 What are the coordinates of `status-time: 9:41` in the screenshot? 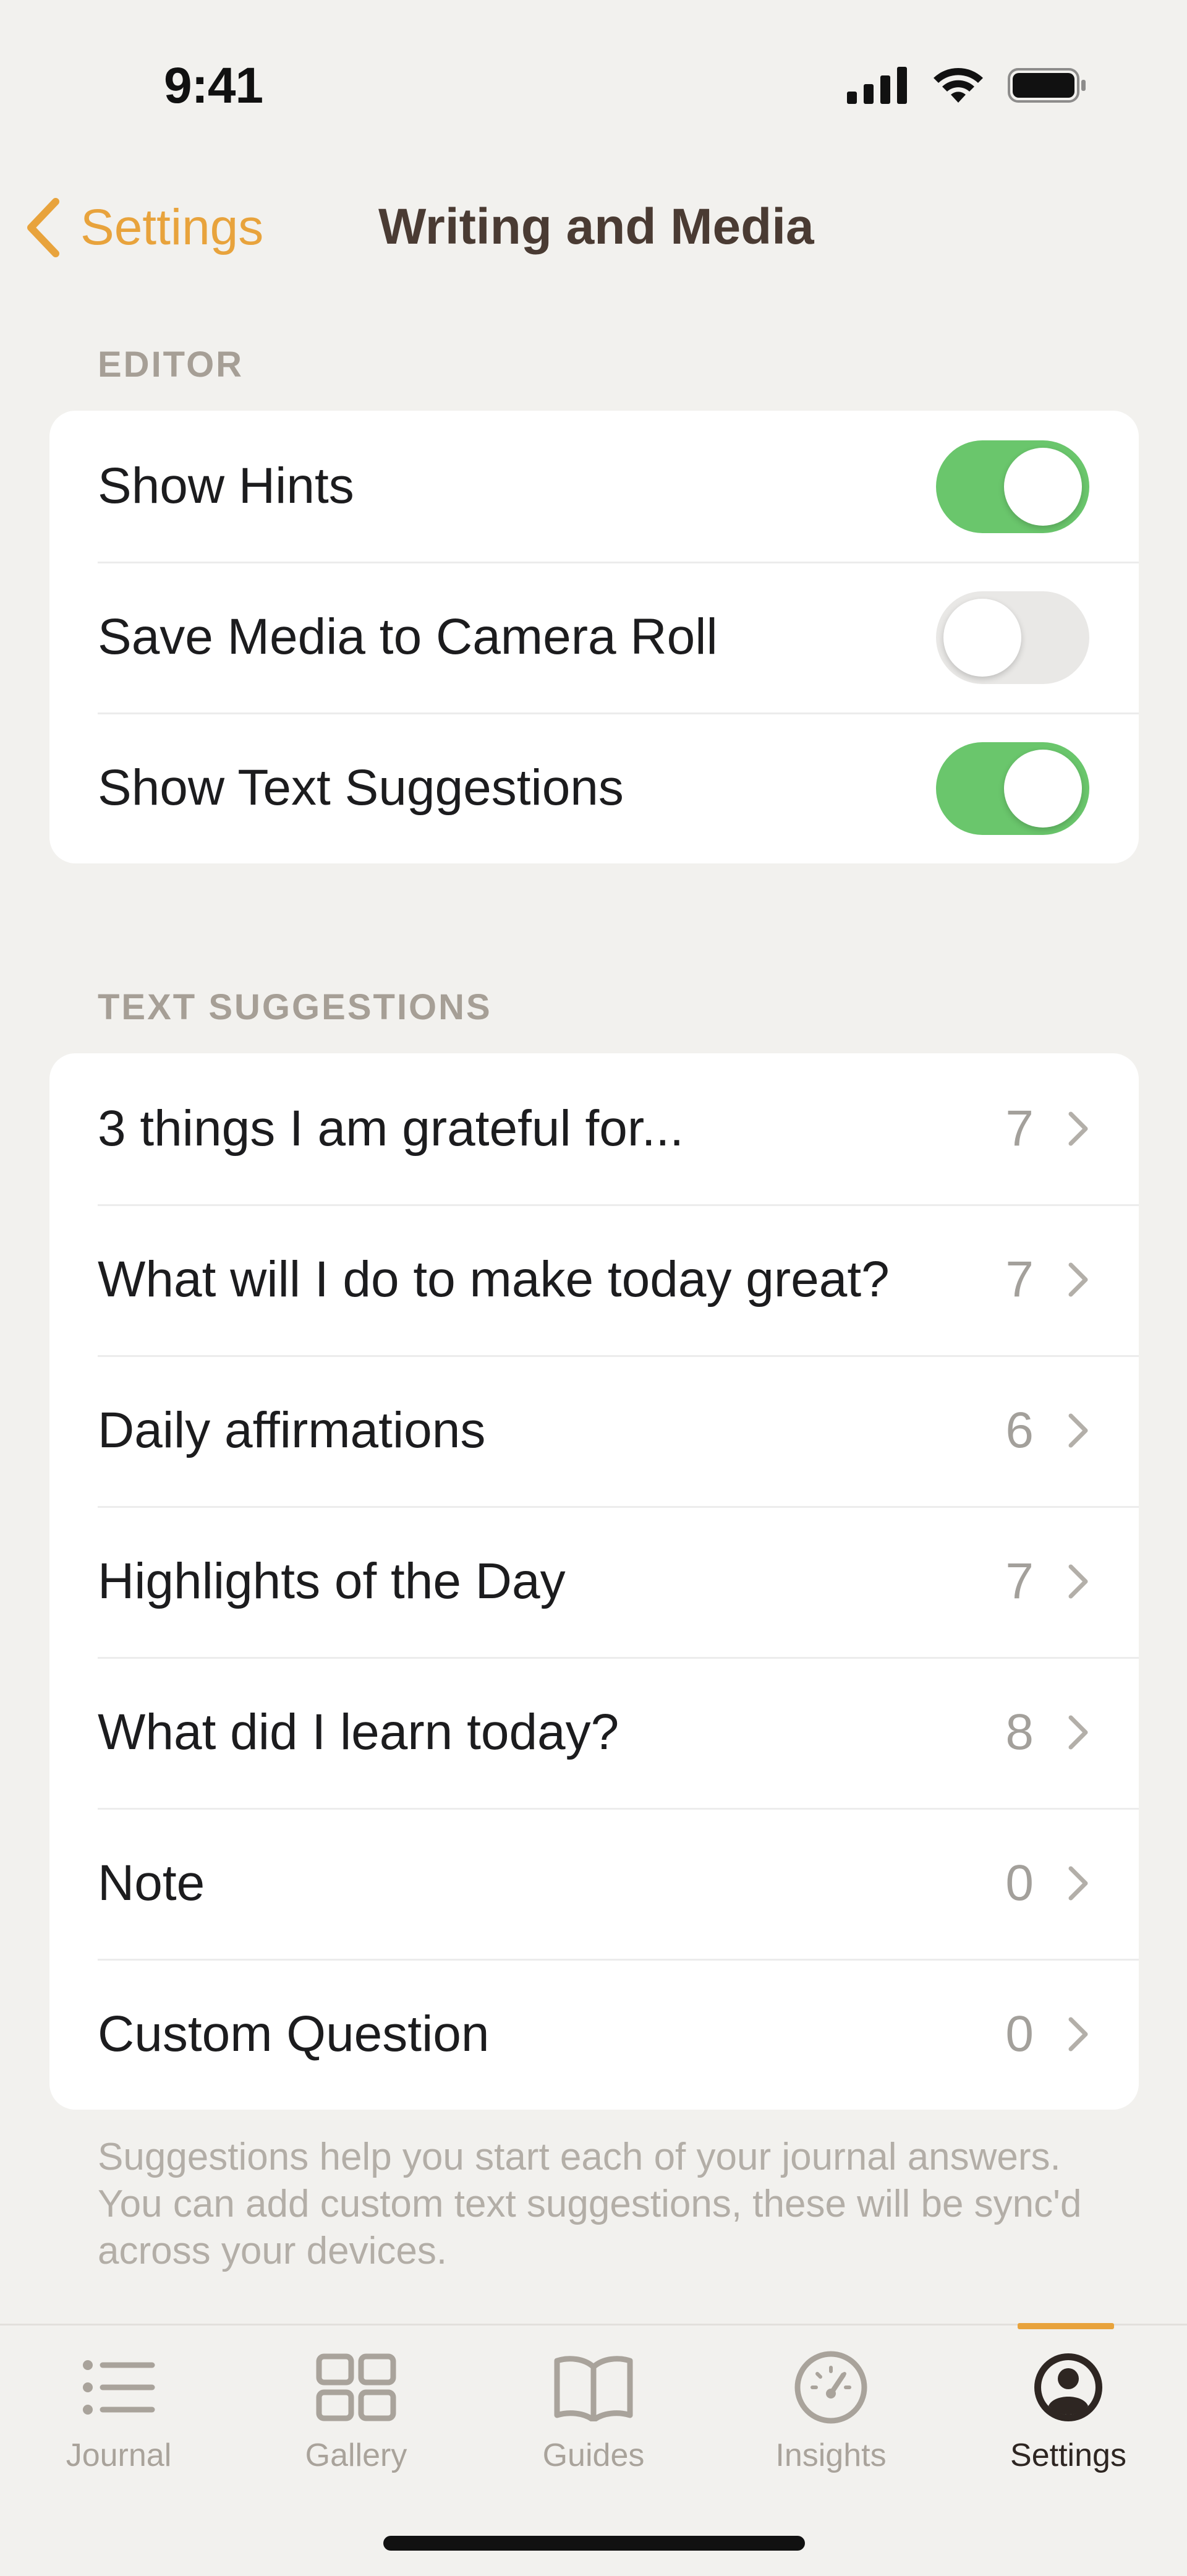 It's located at (214, 86).